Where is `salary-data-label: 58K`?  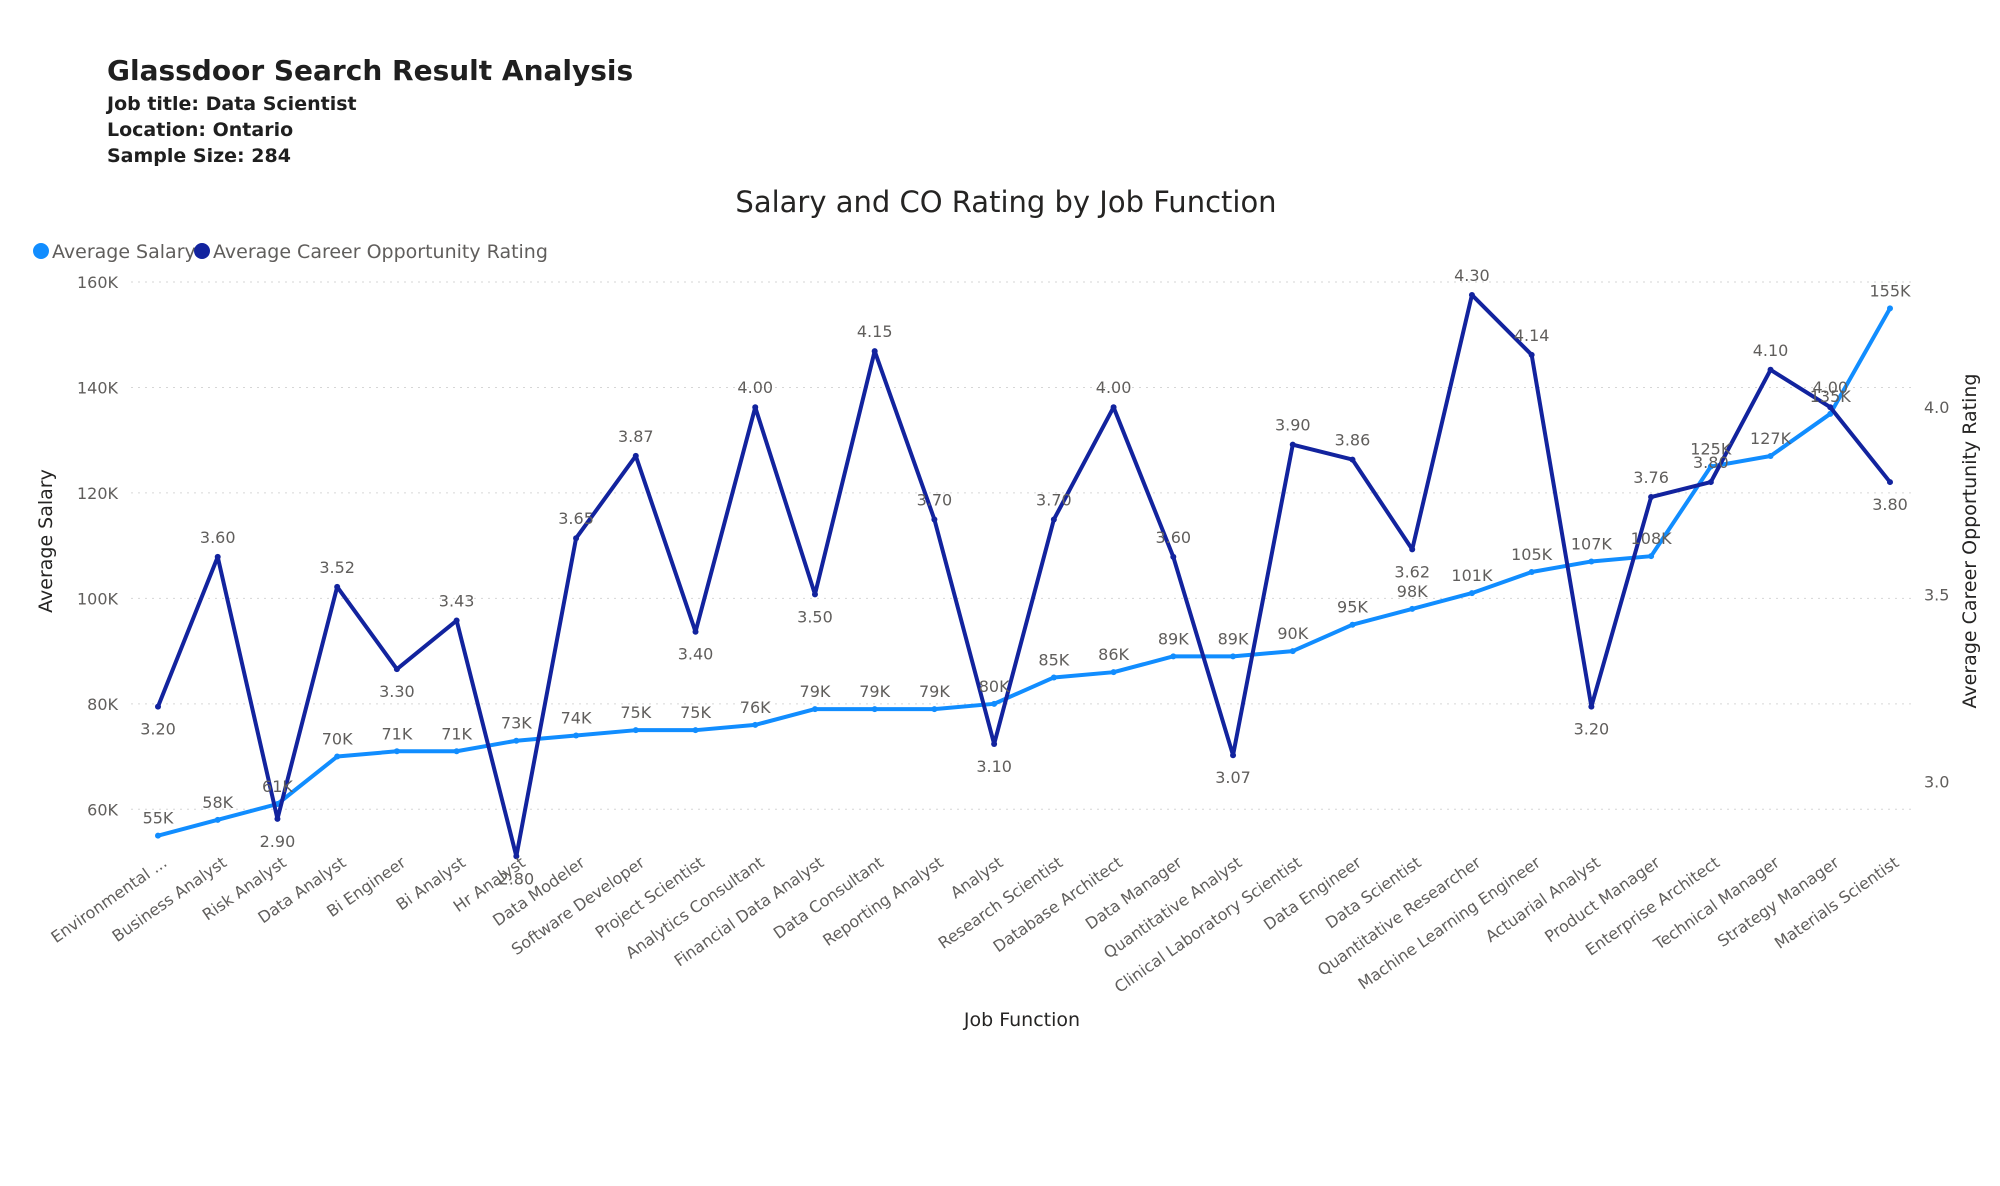
salary-data-label: 58K is located at coordinates (217, 802).